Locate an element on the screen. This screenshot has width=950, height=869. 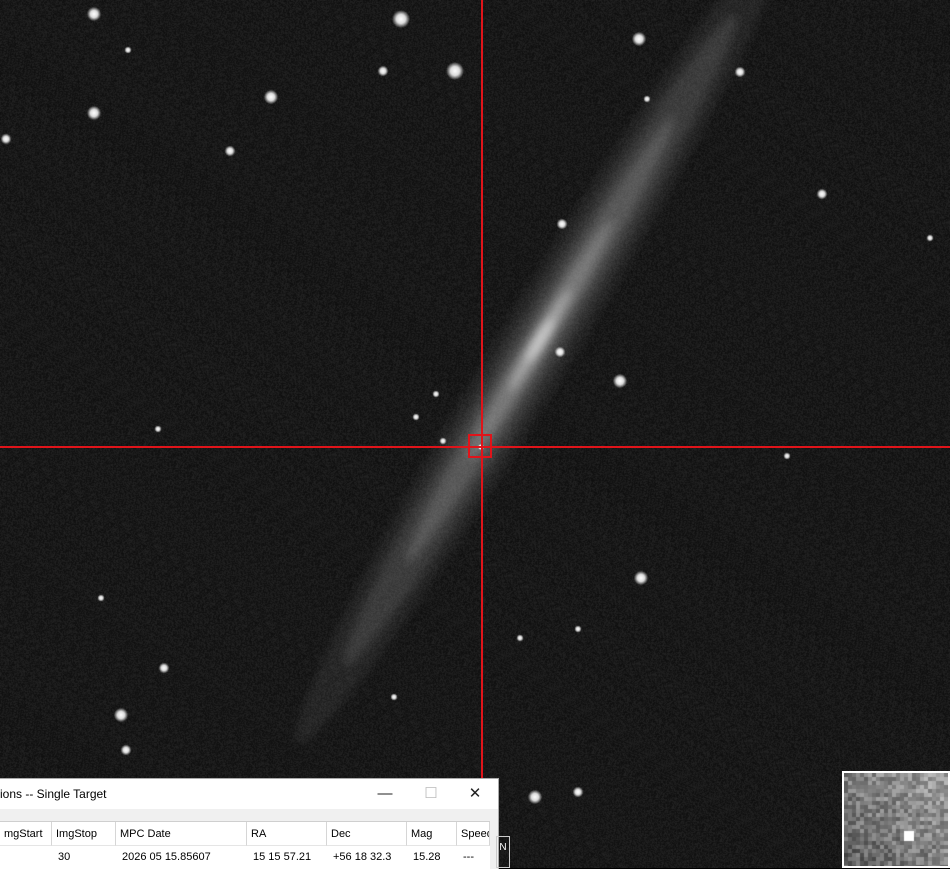
close-icon: ✕ is located at coordinates (475, 794).